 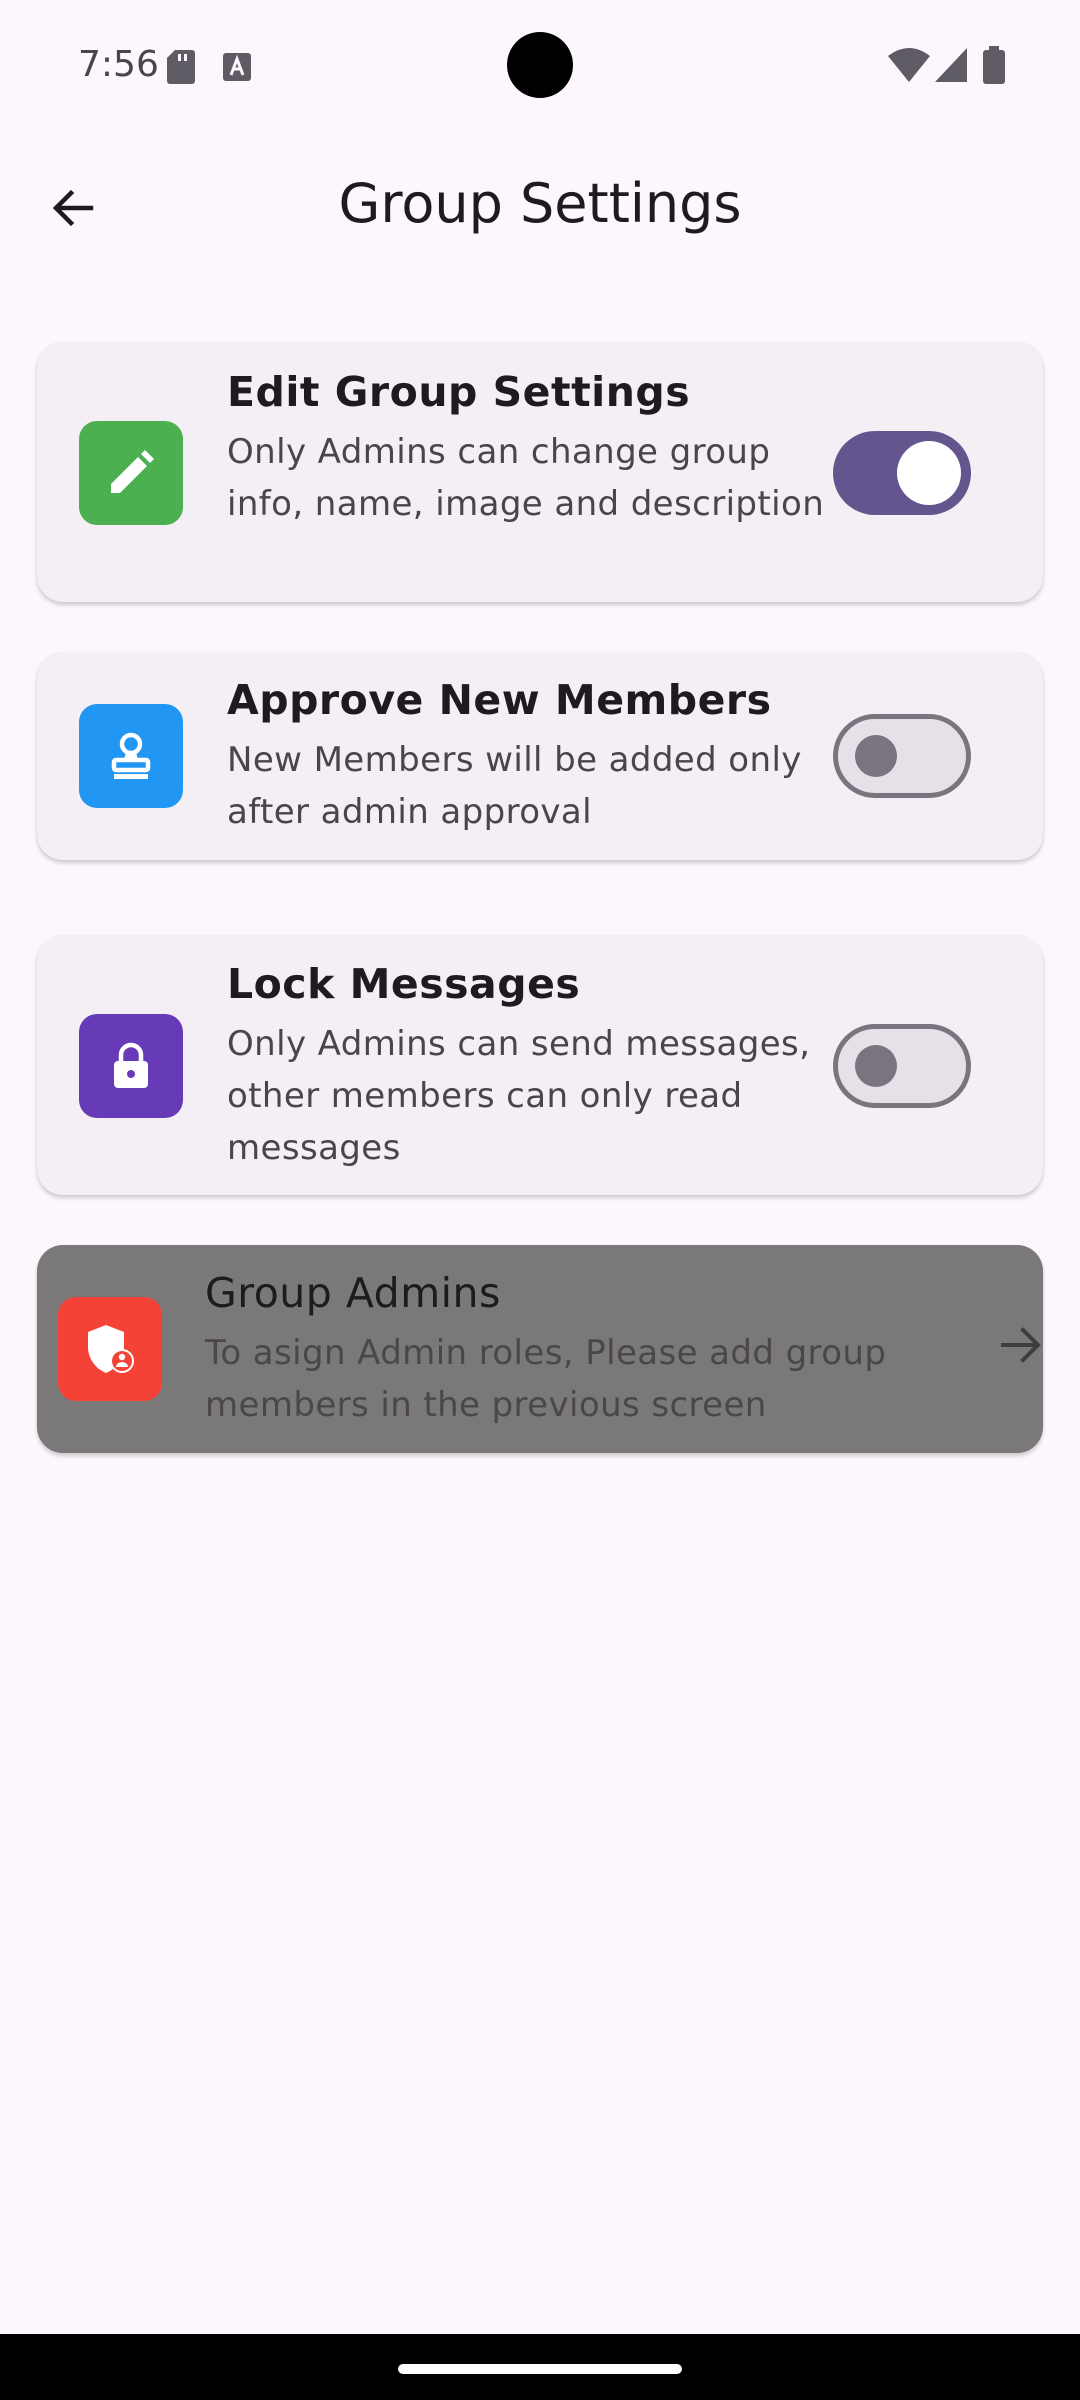 I want to click on approve-members-icon-tile, so click(x=131, y=756).